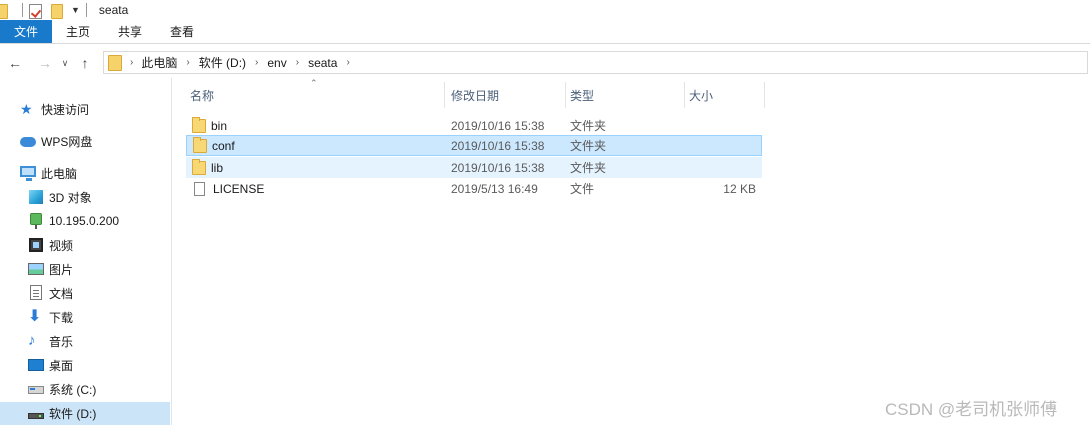 The height and width of the screenshot is (425, 1090). I want to click on sidebar-item-label: 图片, so click(61, 269).